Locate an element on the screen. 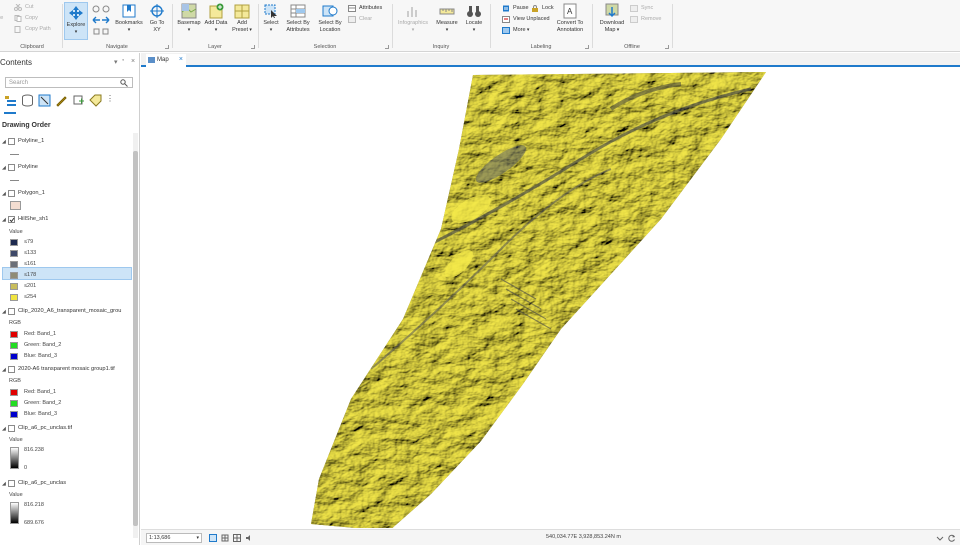  attributes-button: Attributes is located at coordinates (365, 8).